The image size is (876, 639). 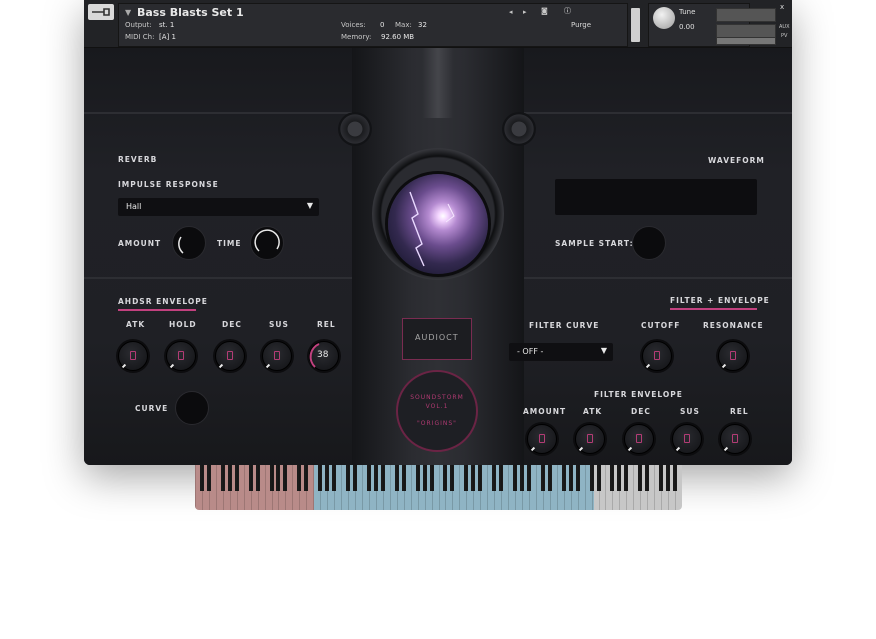 What do you see at coordinates (635, 25) in the screenshot?
I see `solo-mute-strip` at bounding box center [635, 25].